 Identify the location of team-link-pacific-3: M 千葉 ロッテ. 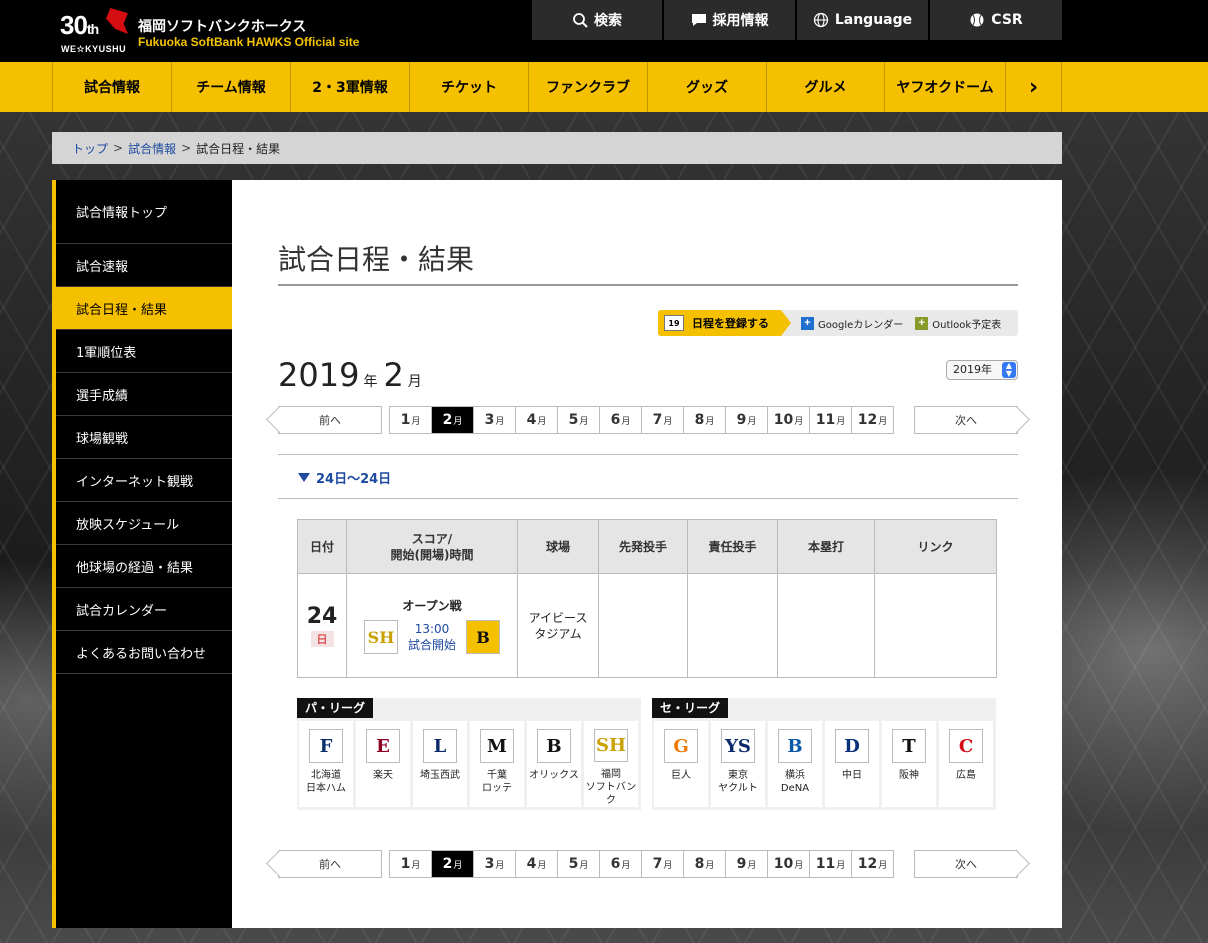
(497, 764).